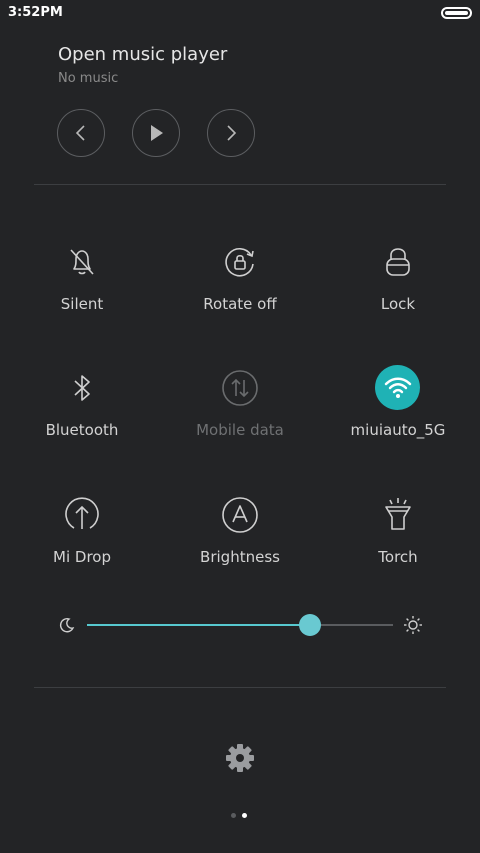 The image size is (480, 853). I want to click on music-player-info: Open music player No music, so click(142, 65).